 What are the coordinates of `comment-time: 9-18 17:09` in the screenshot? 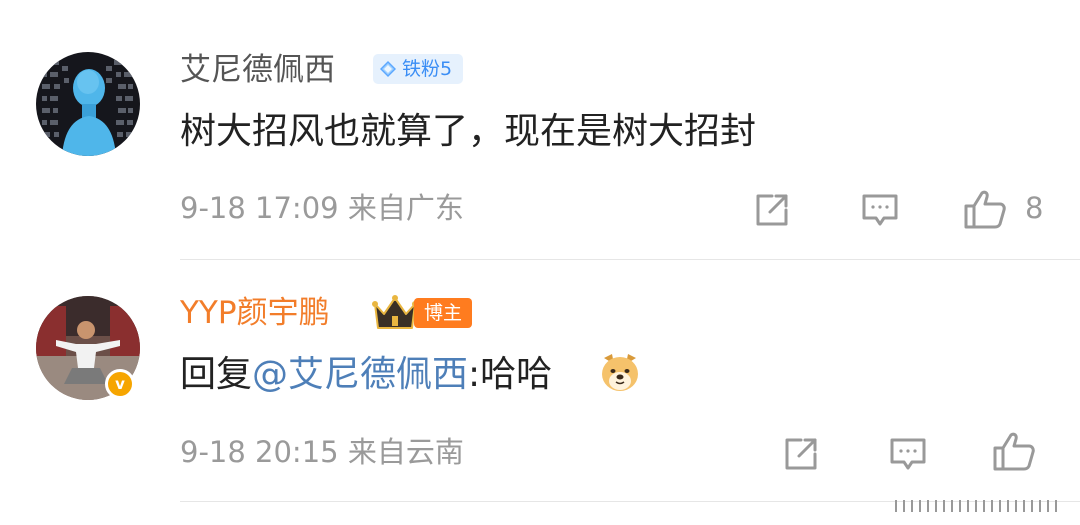 It's located at (259, 208).